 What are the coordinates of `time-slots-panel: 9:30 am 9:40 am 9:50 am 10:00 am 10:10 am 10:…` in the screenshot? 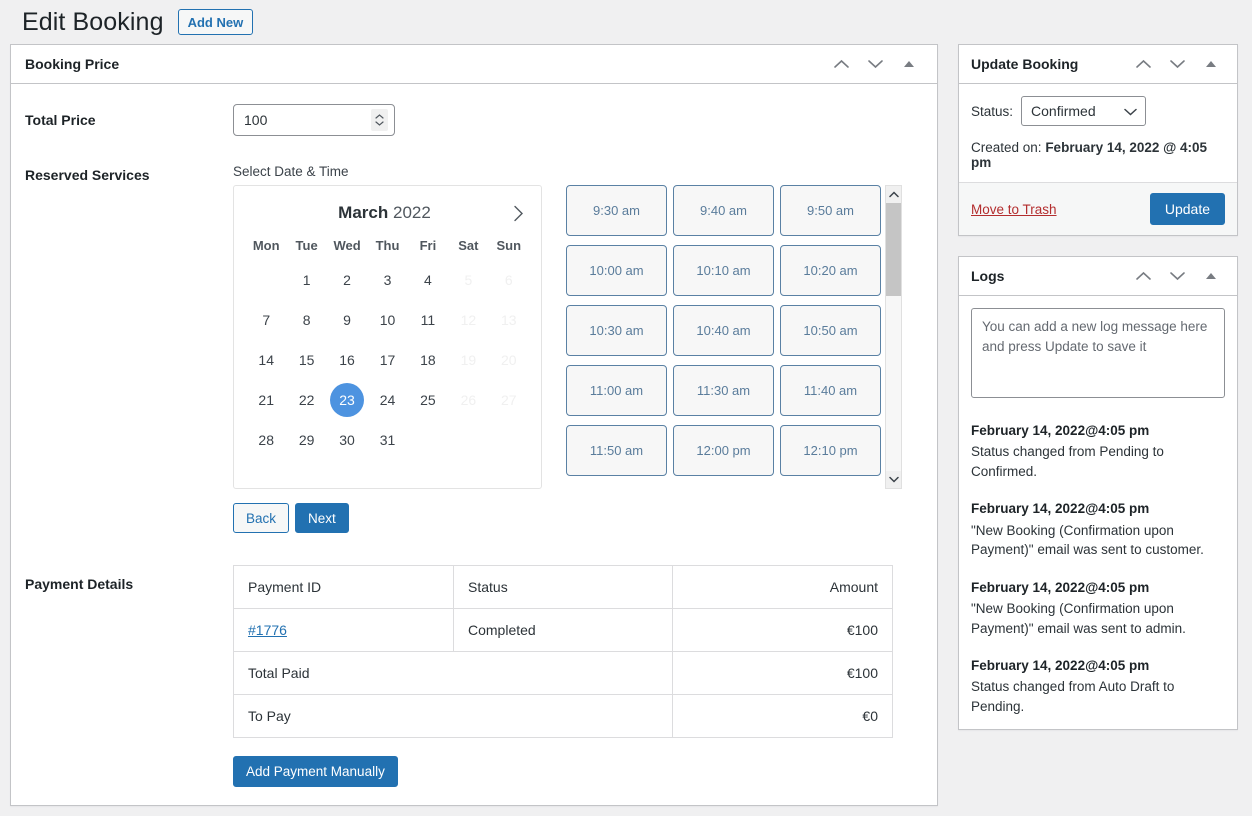 It's located at (736, 337).